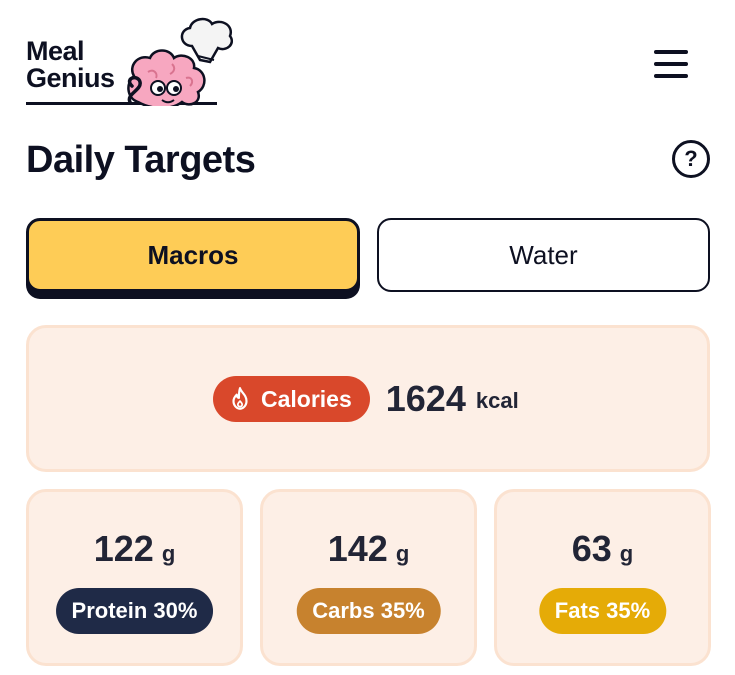  I want to click on tab-water-label: Water, so click(543, 254).